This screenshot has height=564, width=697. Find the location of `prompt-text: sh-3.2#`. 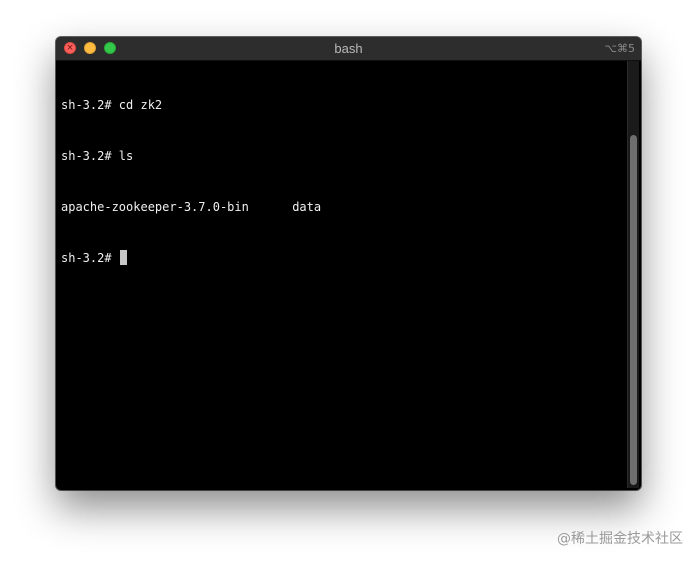

prompt-text: sh-3.2# is located at coordinates (90, 258).